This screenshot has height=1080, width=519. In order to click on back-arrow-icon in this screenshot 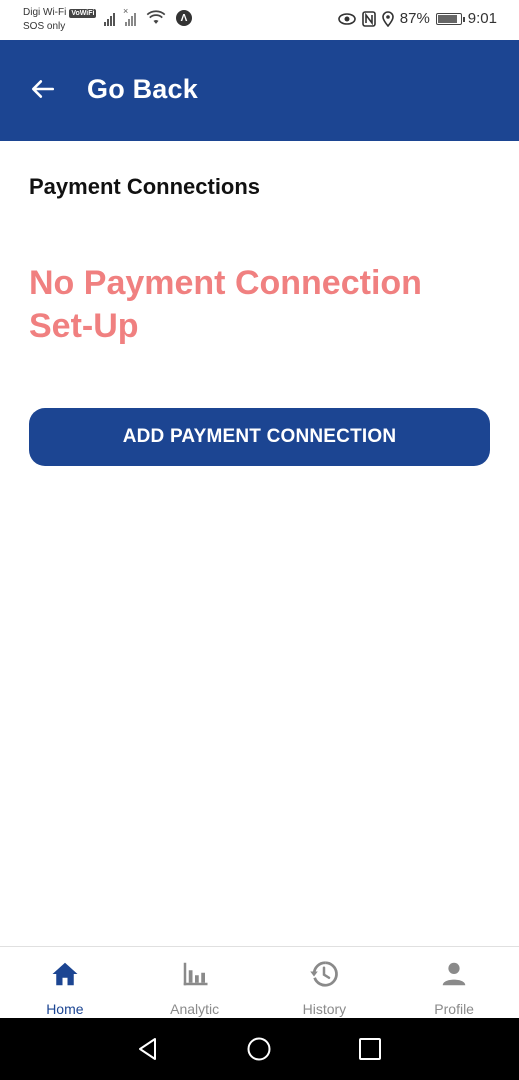, I will do `click(43, 89)`.